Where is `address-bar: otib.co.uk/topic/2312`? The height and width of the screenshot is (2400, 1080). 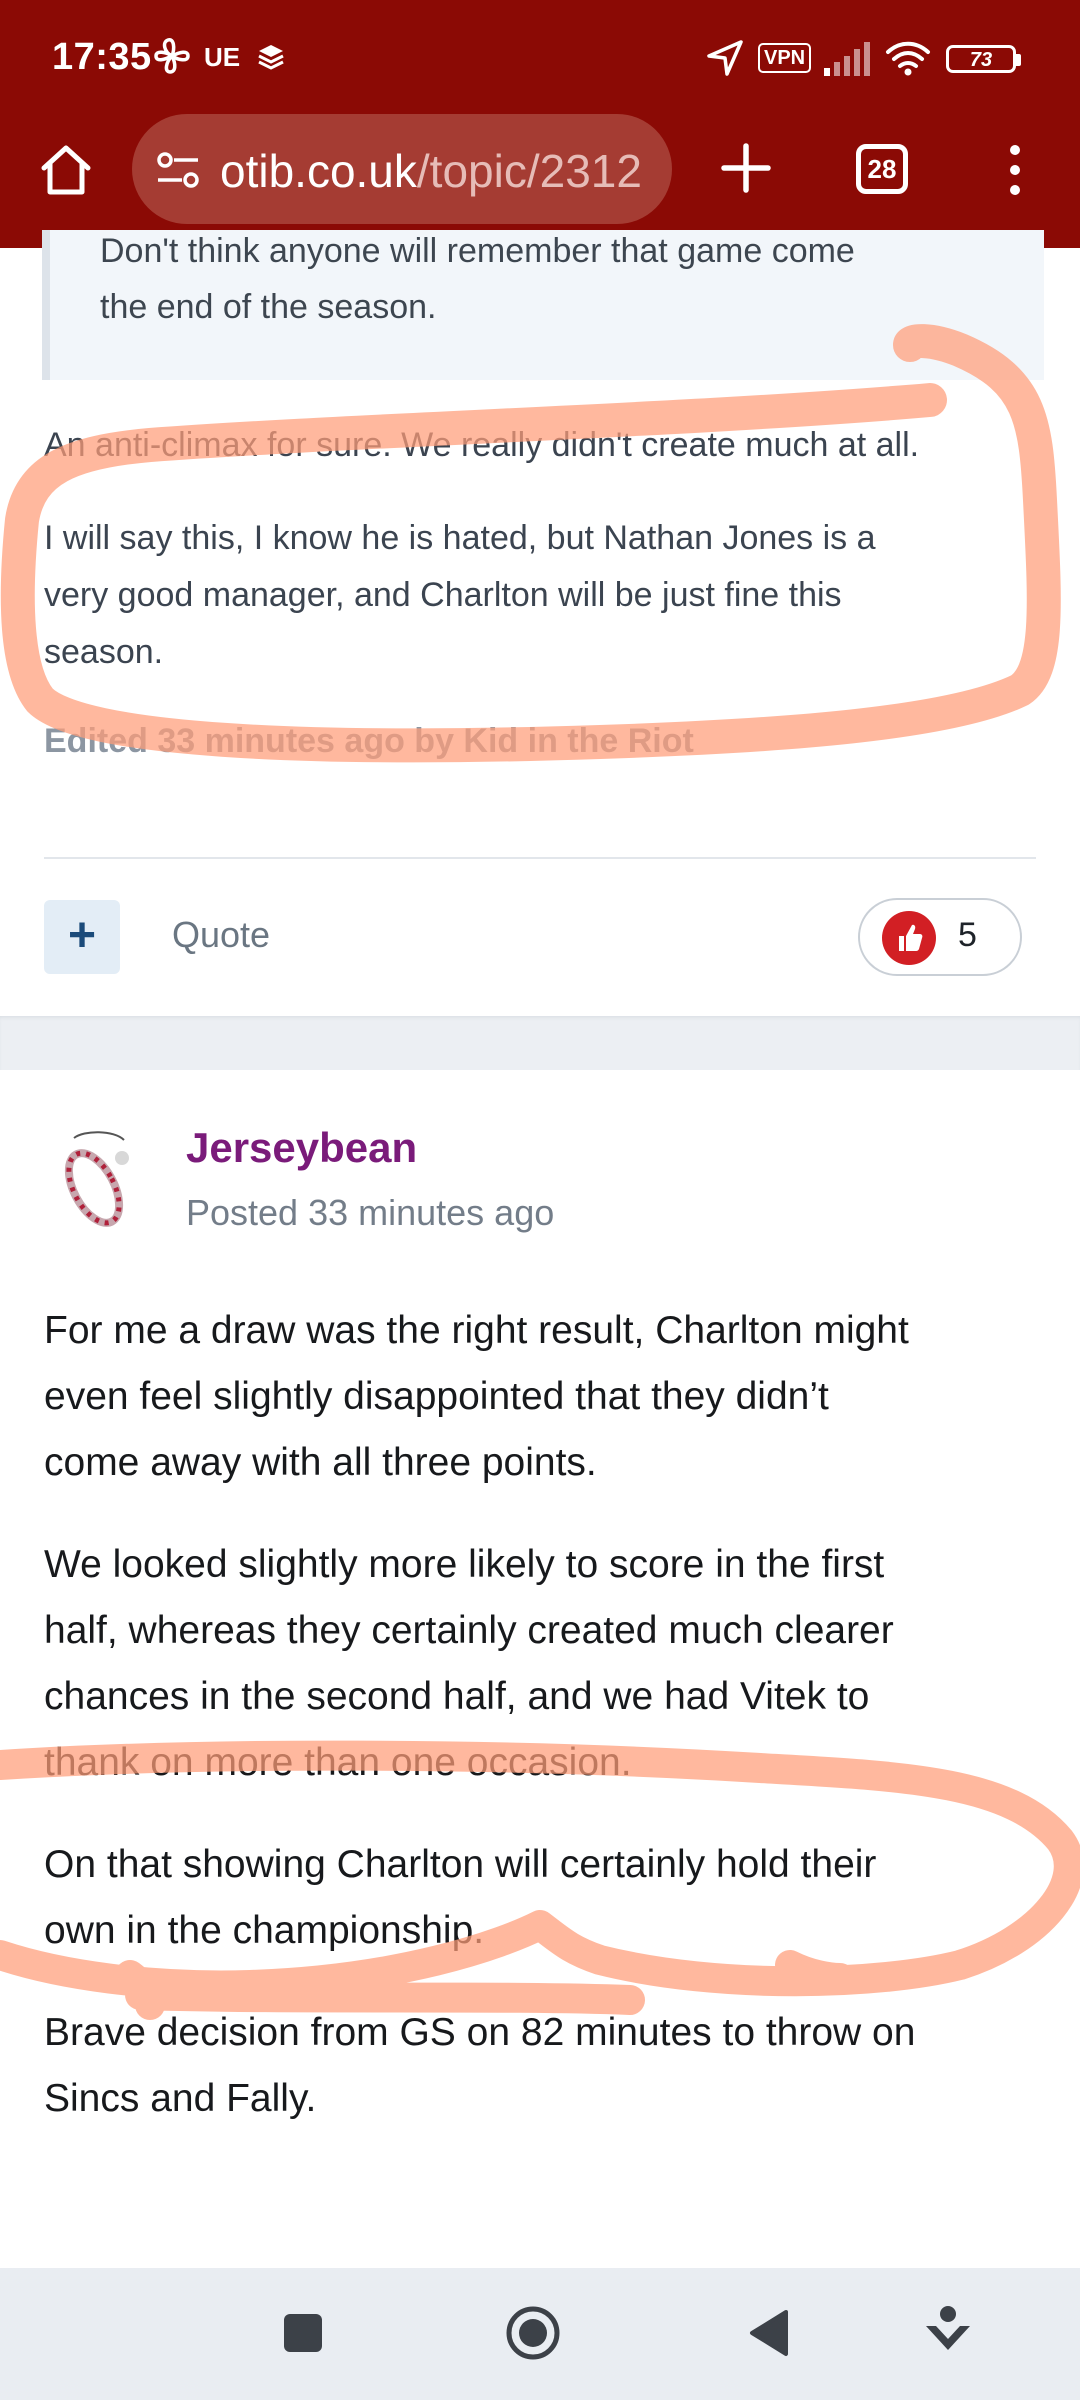 address-bar: otib.co.uk/topic/2312 is located at coordinates (402, 169).